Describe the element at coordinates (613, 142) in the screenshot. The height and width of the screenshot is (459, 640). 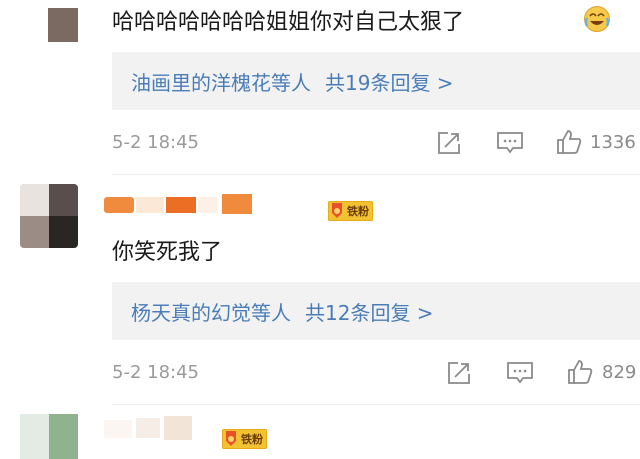
I see `like-count: 1336` at that location.